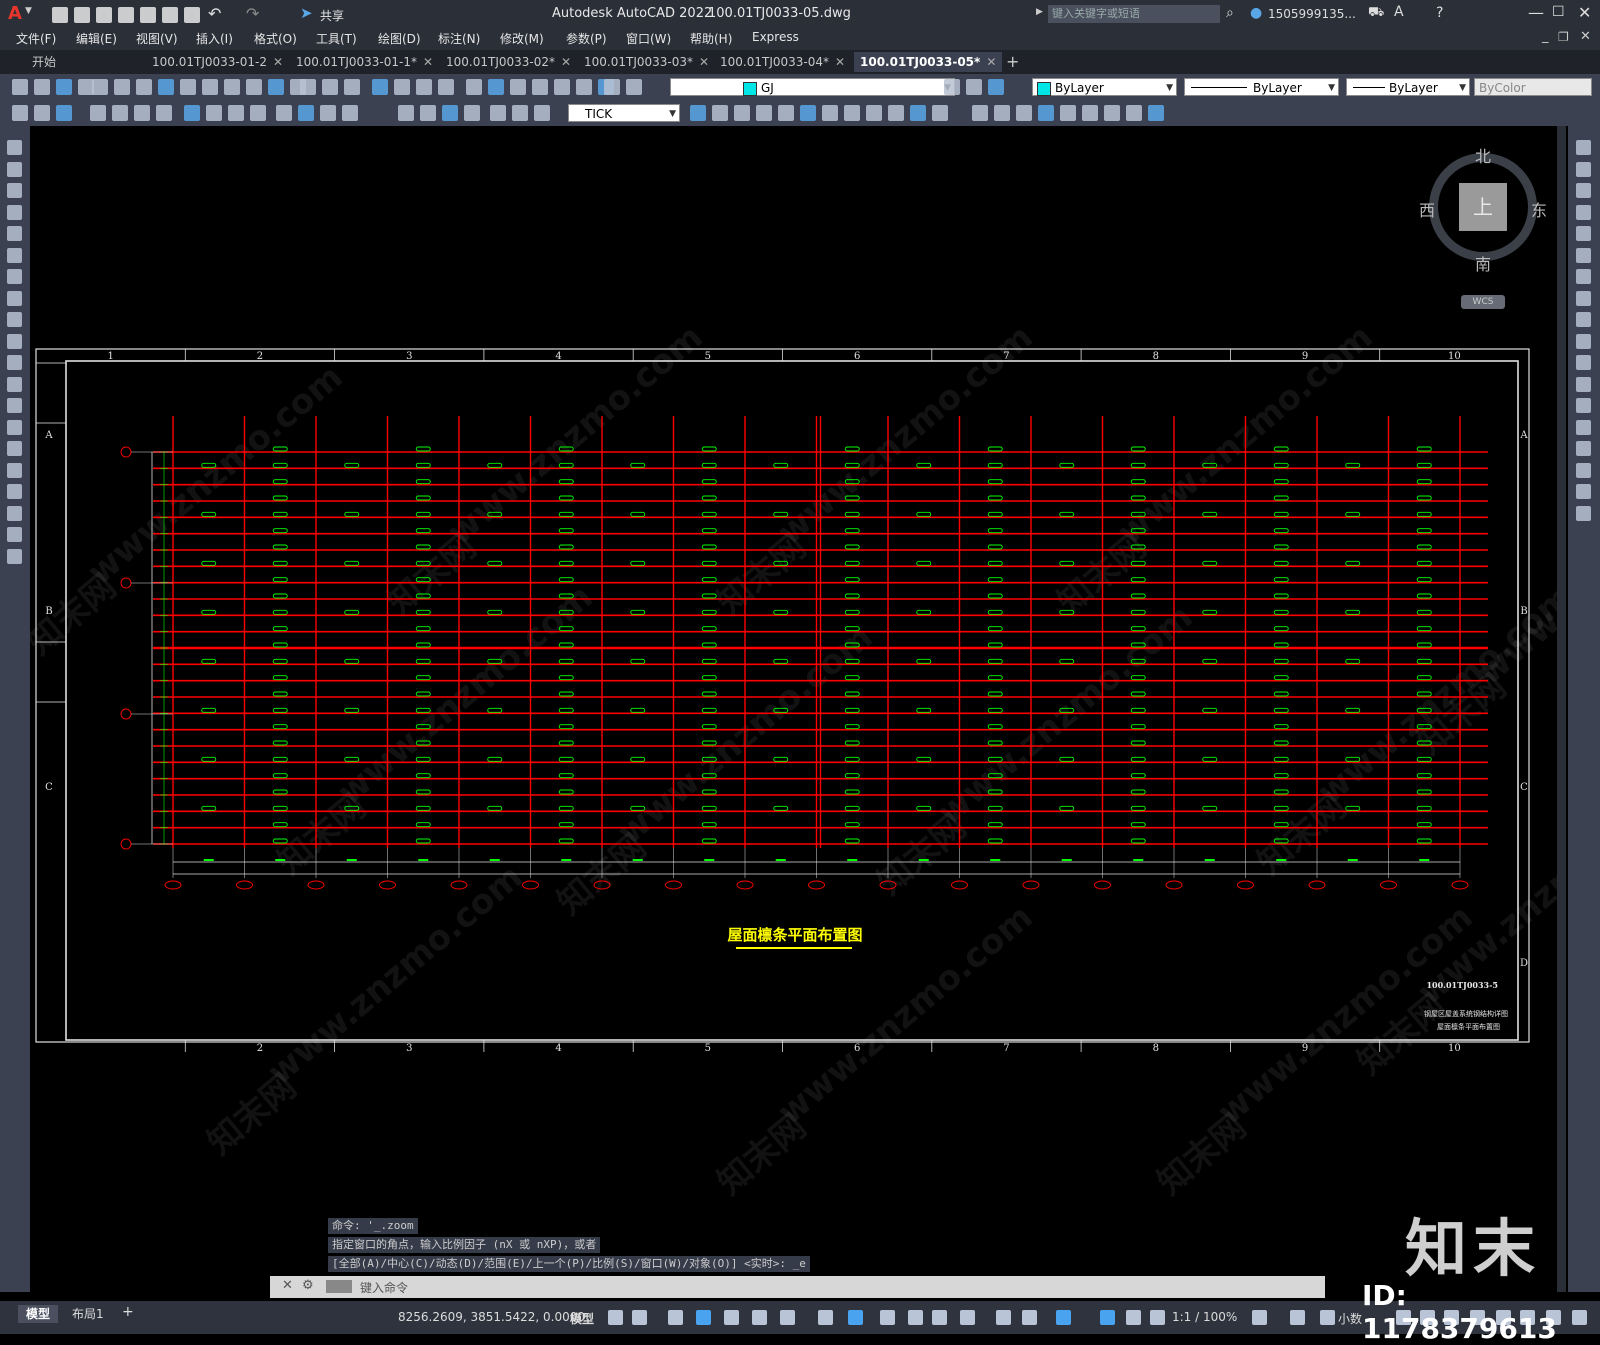  What do you see at coordinates (1012, 61) in the screenshot?
I see `new-tab-icon: +` at bounding box center [1012, 61].